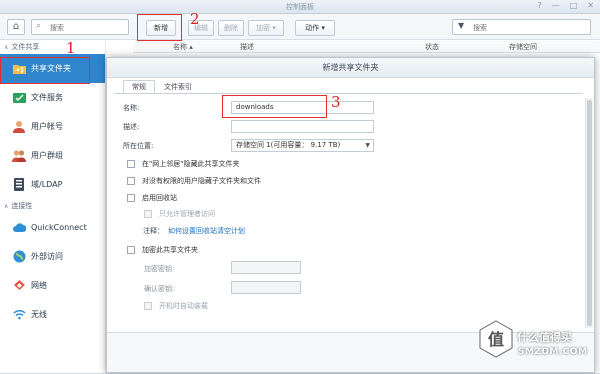  What do you see at coordinates (432, 47) in the screenshot?
I see `column-status: 状态` at bounding box center [432, 47].